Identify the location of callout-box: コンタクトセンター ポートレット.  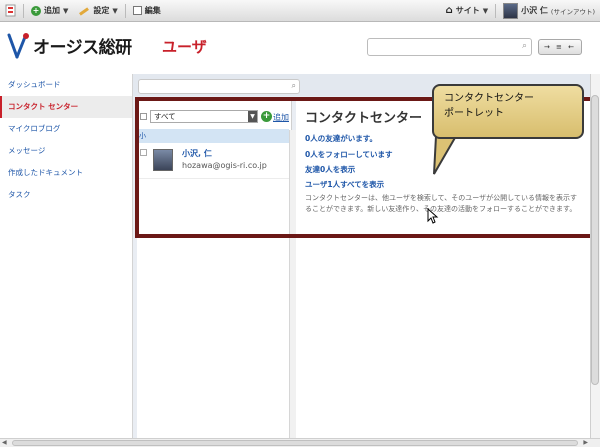
(508, 111).